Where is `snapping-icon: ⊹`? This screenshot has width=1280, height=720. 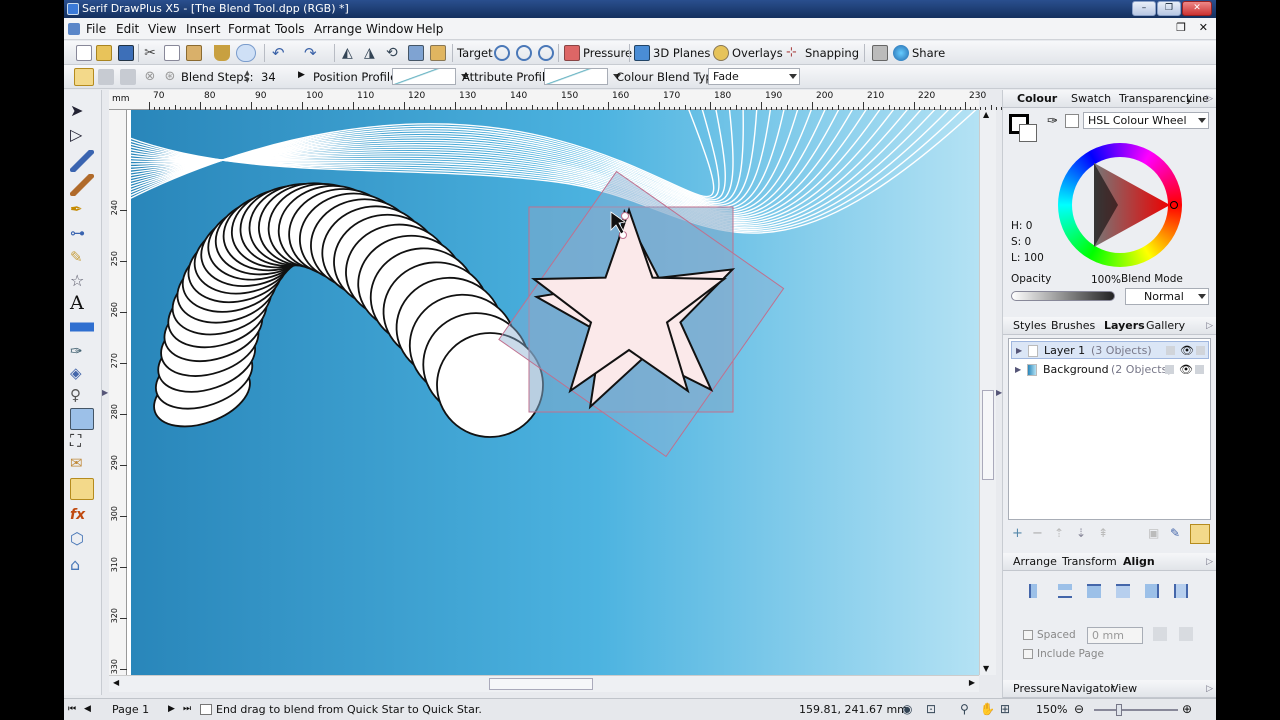
snapping-icon: ⊹ is located at coordinates (794, 53).